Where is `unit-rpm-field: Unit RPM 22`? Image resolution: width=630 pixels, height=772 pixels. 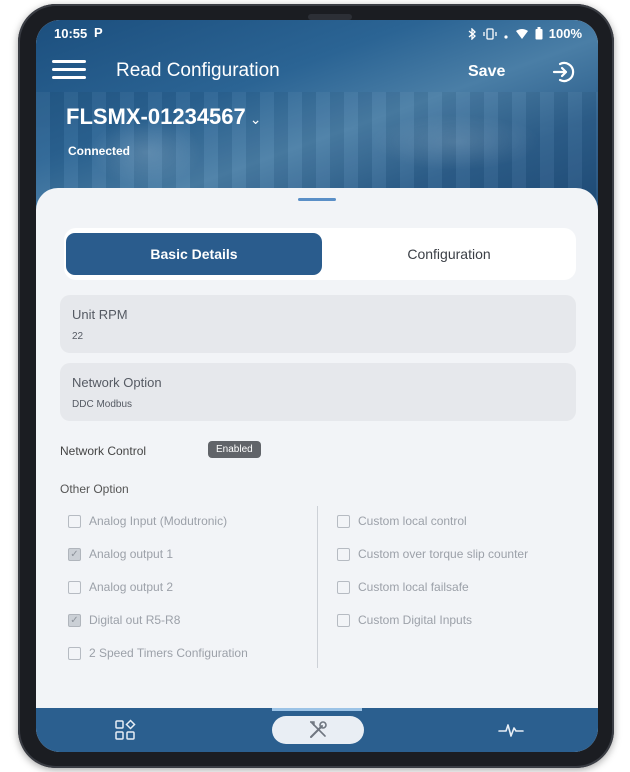 unit-rpm-field: Unit RPM 22 is located at coordinates (318, 324).